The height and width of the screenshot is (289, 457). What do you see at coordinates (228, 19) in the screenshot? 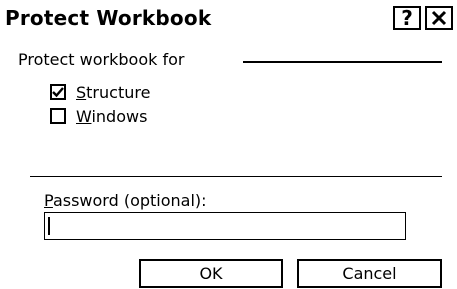
I see `title-bar: Protect Workbook ?` at bounding box center [228, 19].